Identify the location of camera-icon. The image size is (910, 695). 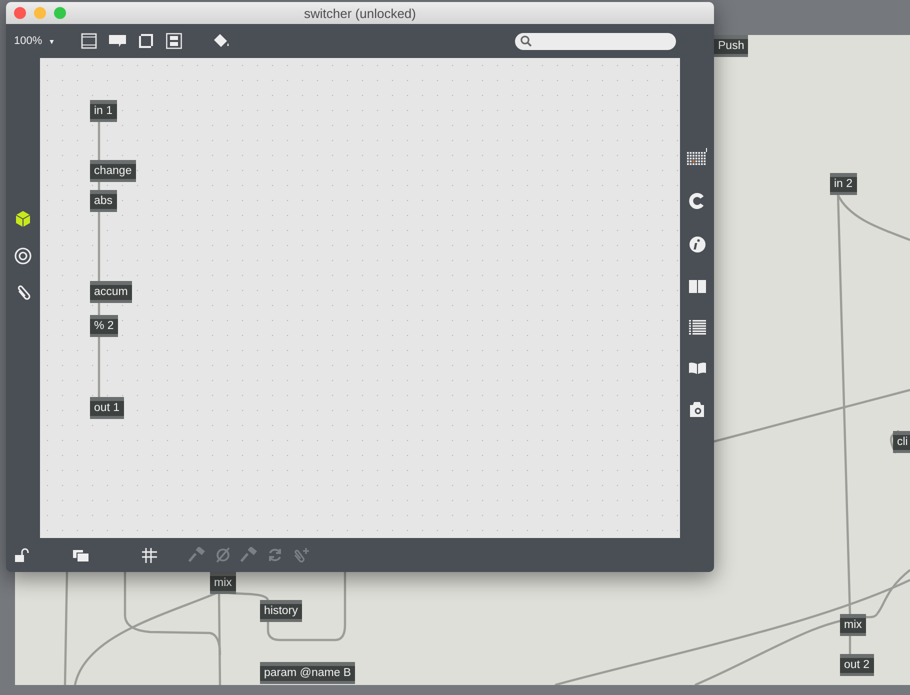
(697, 409).